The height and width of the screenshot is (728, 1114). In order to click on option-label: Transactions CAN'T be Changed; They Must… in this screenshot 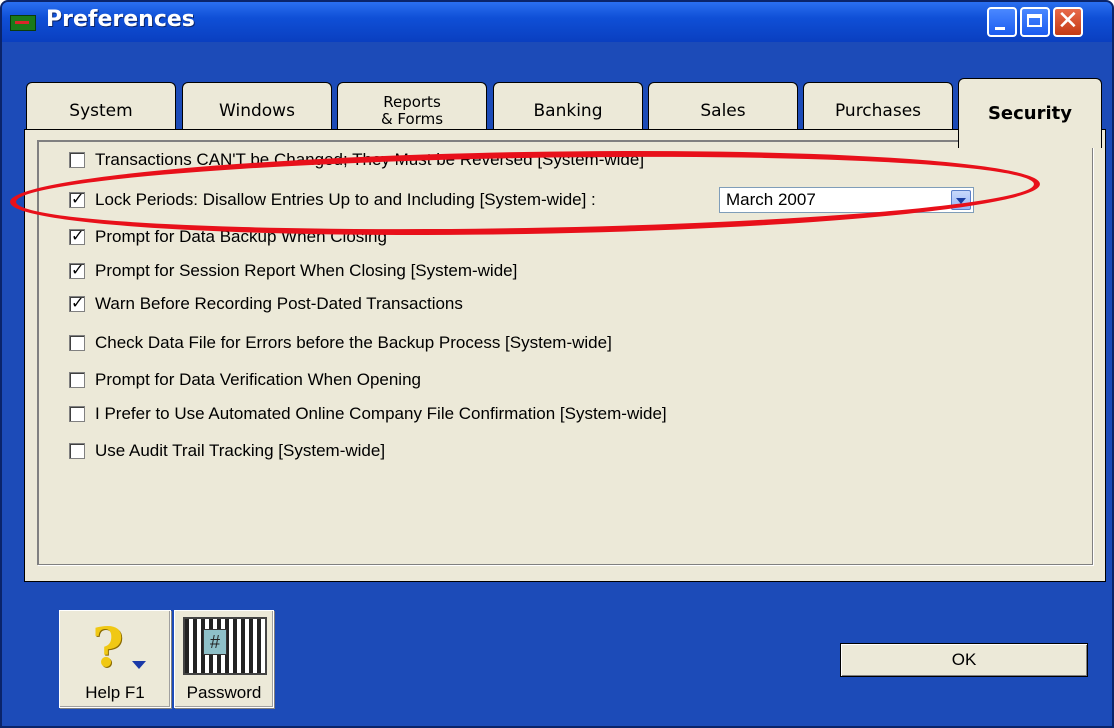, I will do `click(370, 159)`.